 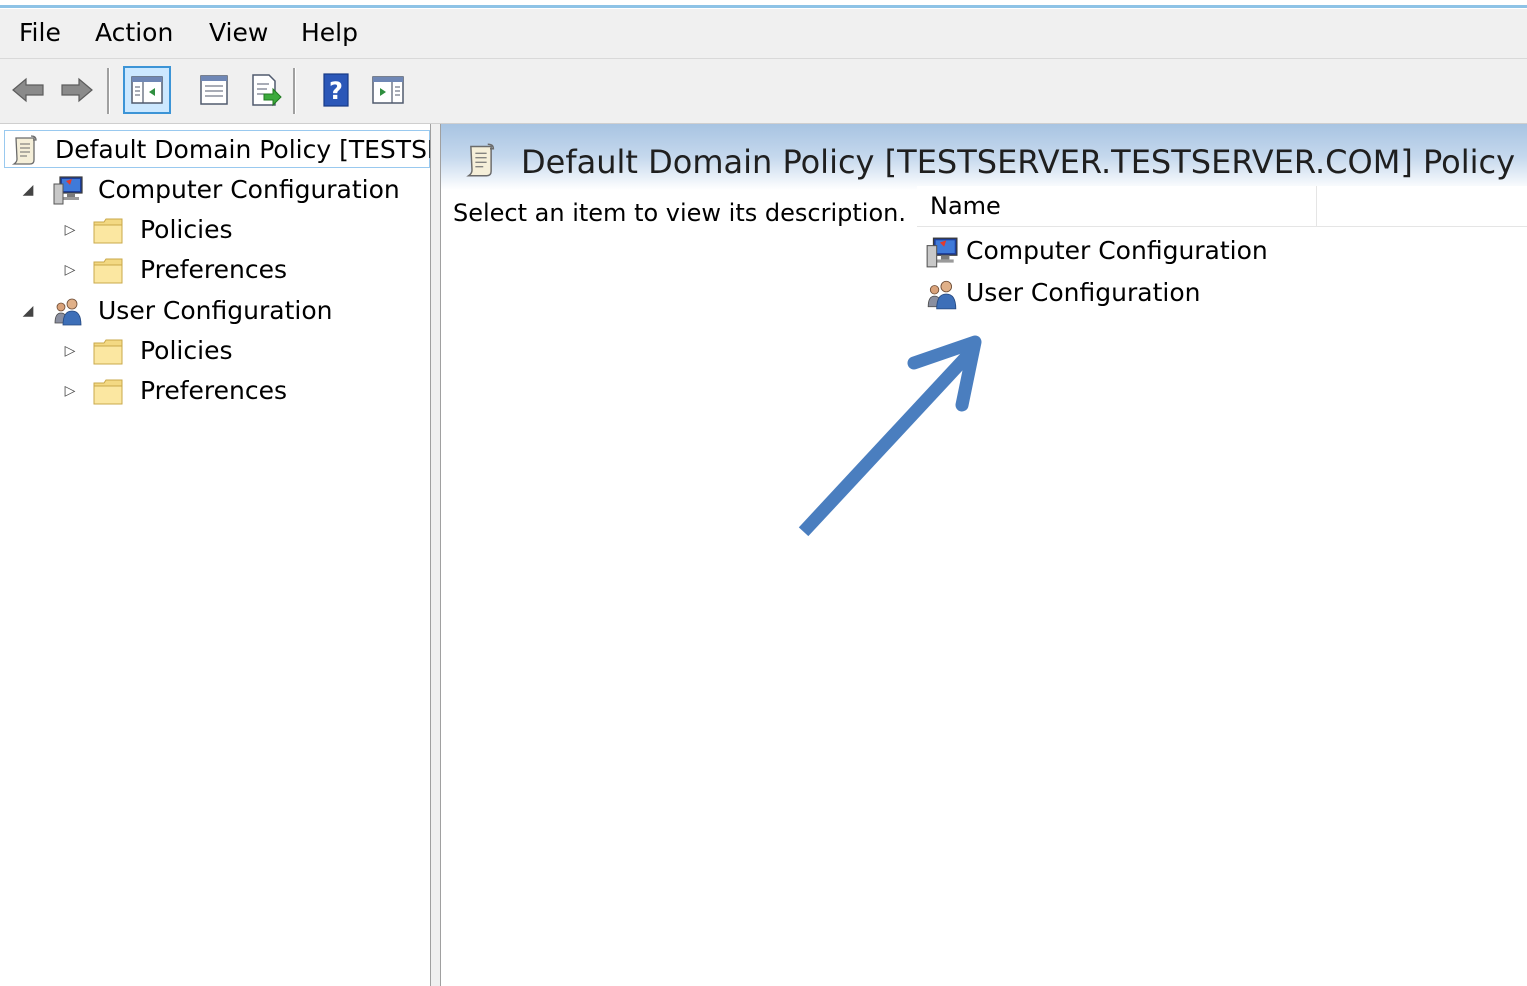 I want to click on tree-item-user-policies: ▷ Policies, so click(x=215, y=351).